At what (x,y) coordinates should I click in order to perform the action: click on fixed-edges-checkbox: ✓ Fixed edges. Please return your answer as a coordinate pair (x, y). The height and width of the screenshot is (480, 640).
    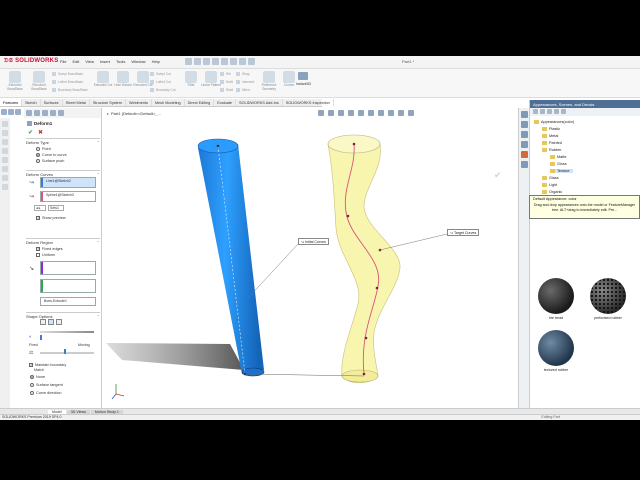
    Looking at the image, I should click on (68, 249).